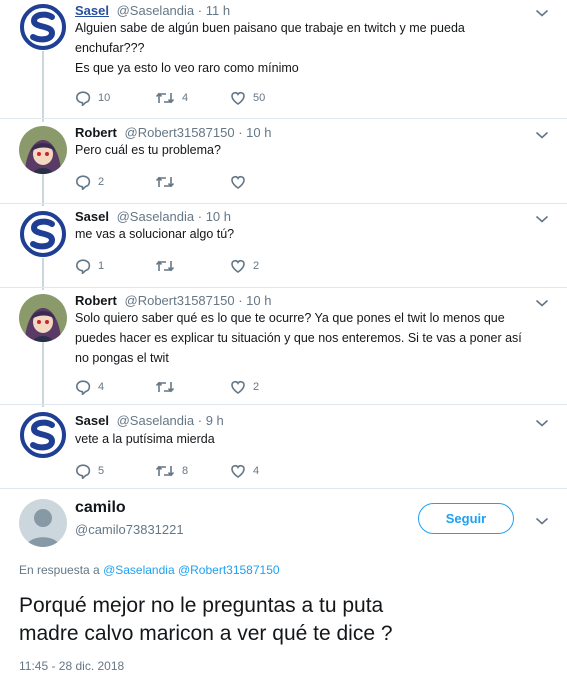 The width and height of the screenshot is (567, 679). Describe the element at coordinates (155, 234) in the screenshot. I see `tweet-text: me vas a solucionar algo tú?` at that location.